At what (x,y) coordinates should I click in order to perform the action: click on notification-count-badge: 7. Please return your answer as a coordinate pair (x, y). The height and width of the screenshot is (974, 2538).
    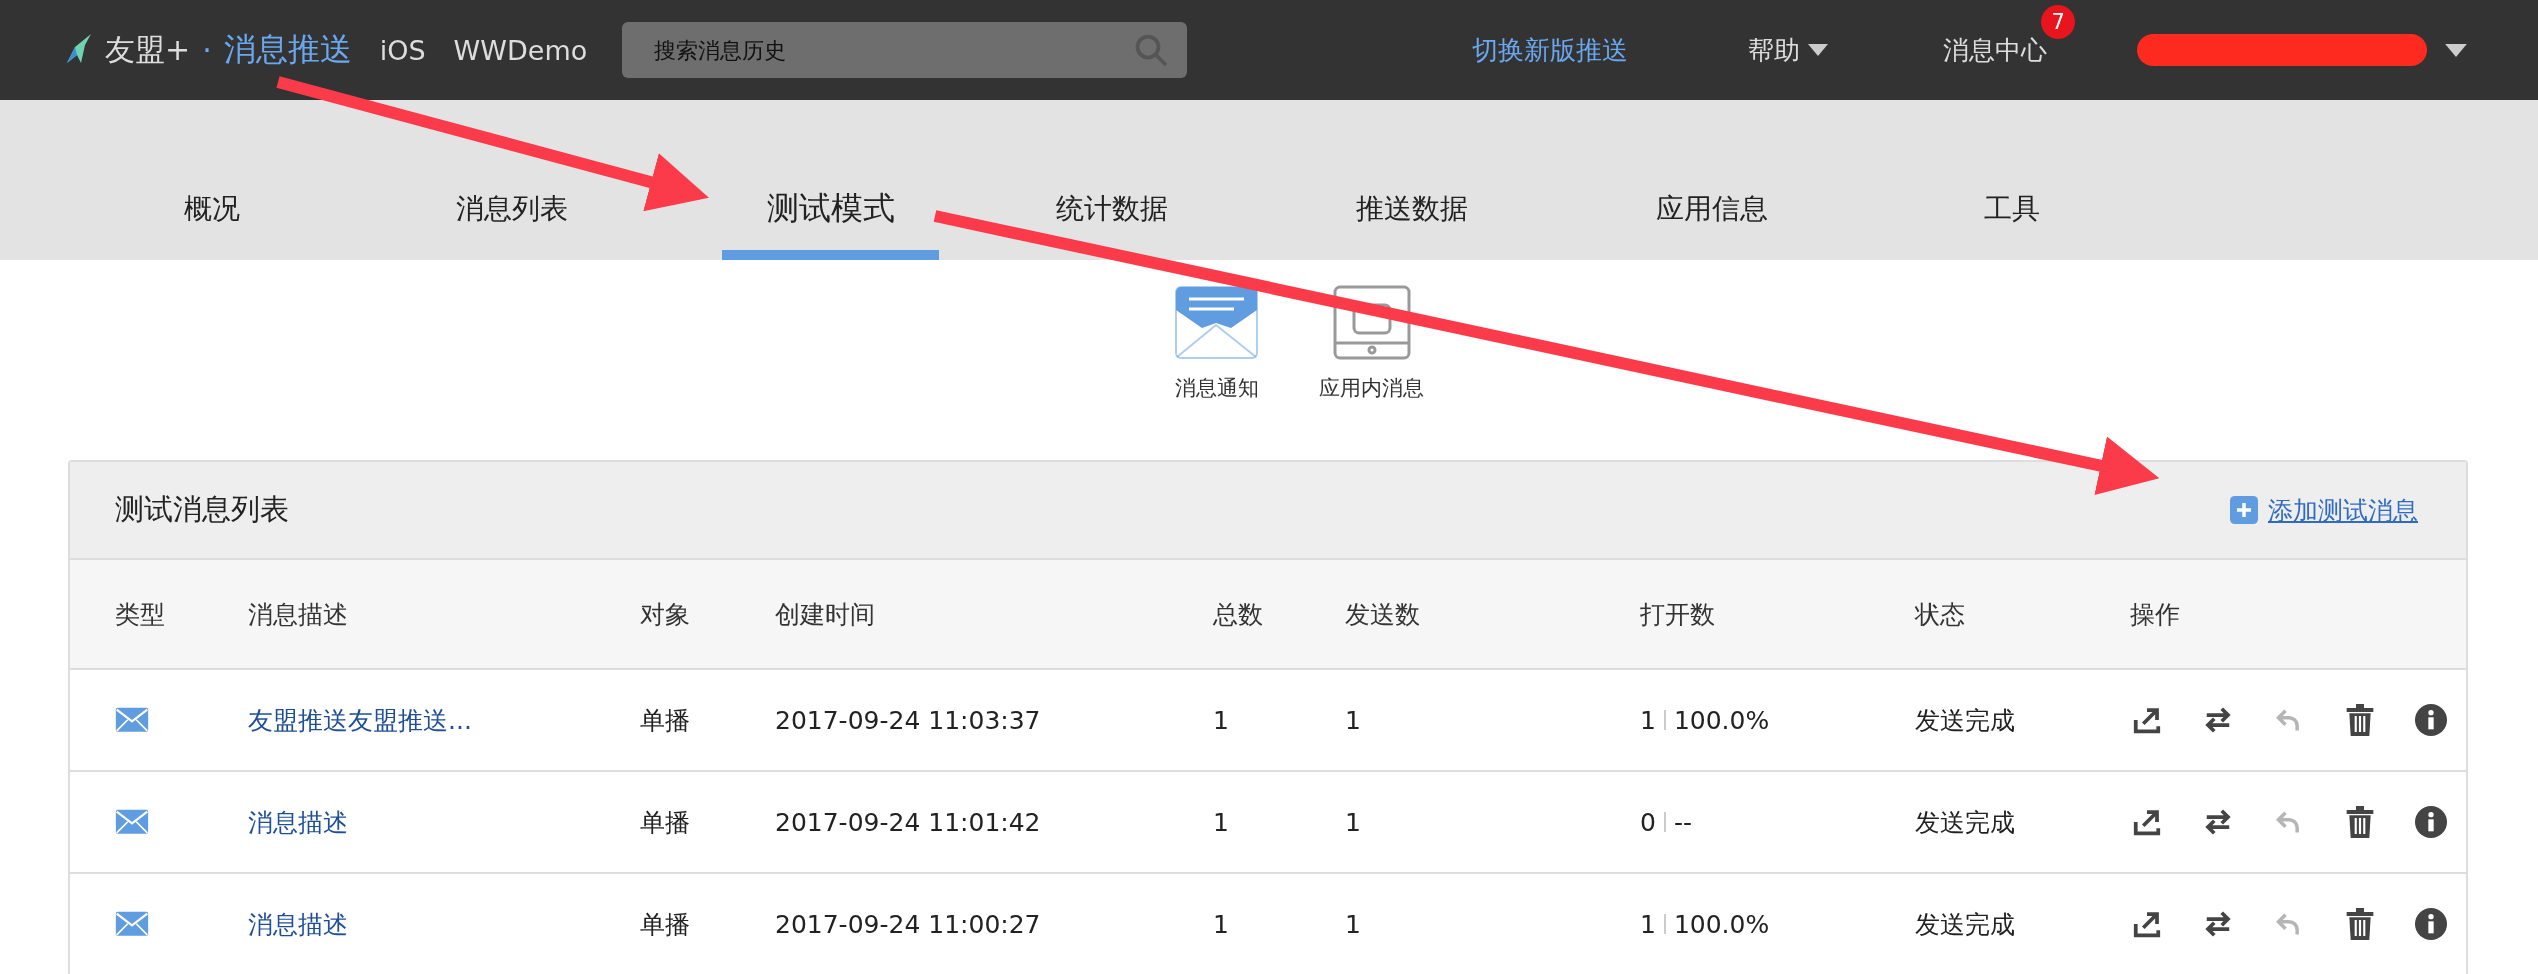
    Looking at the image, I should click on (2058, 21).